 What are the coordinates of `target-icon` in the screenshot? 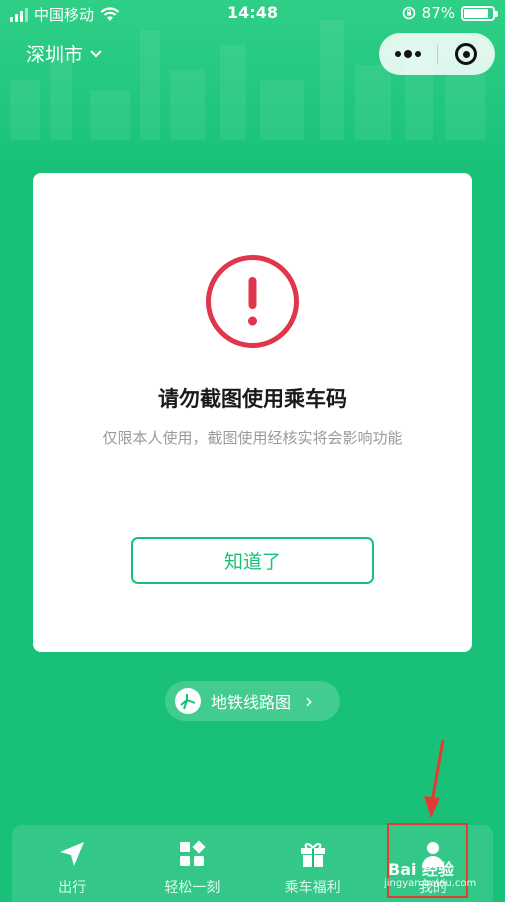 It's located at (466, 54).